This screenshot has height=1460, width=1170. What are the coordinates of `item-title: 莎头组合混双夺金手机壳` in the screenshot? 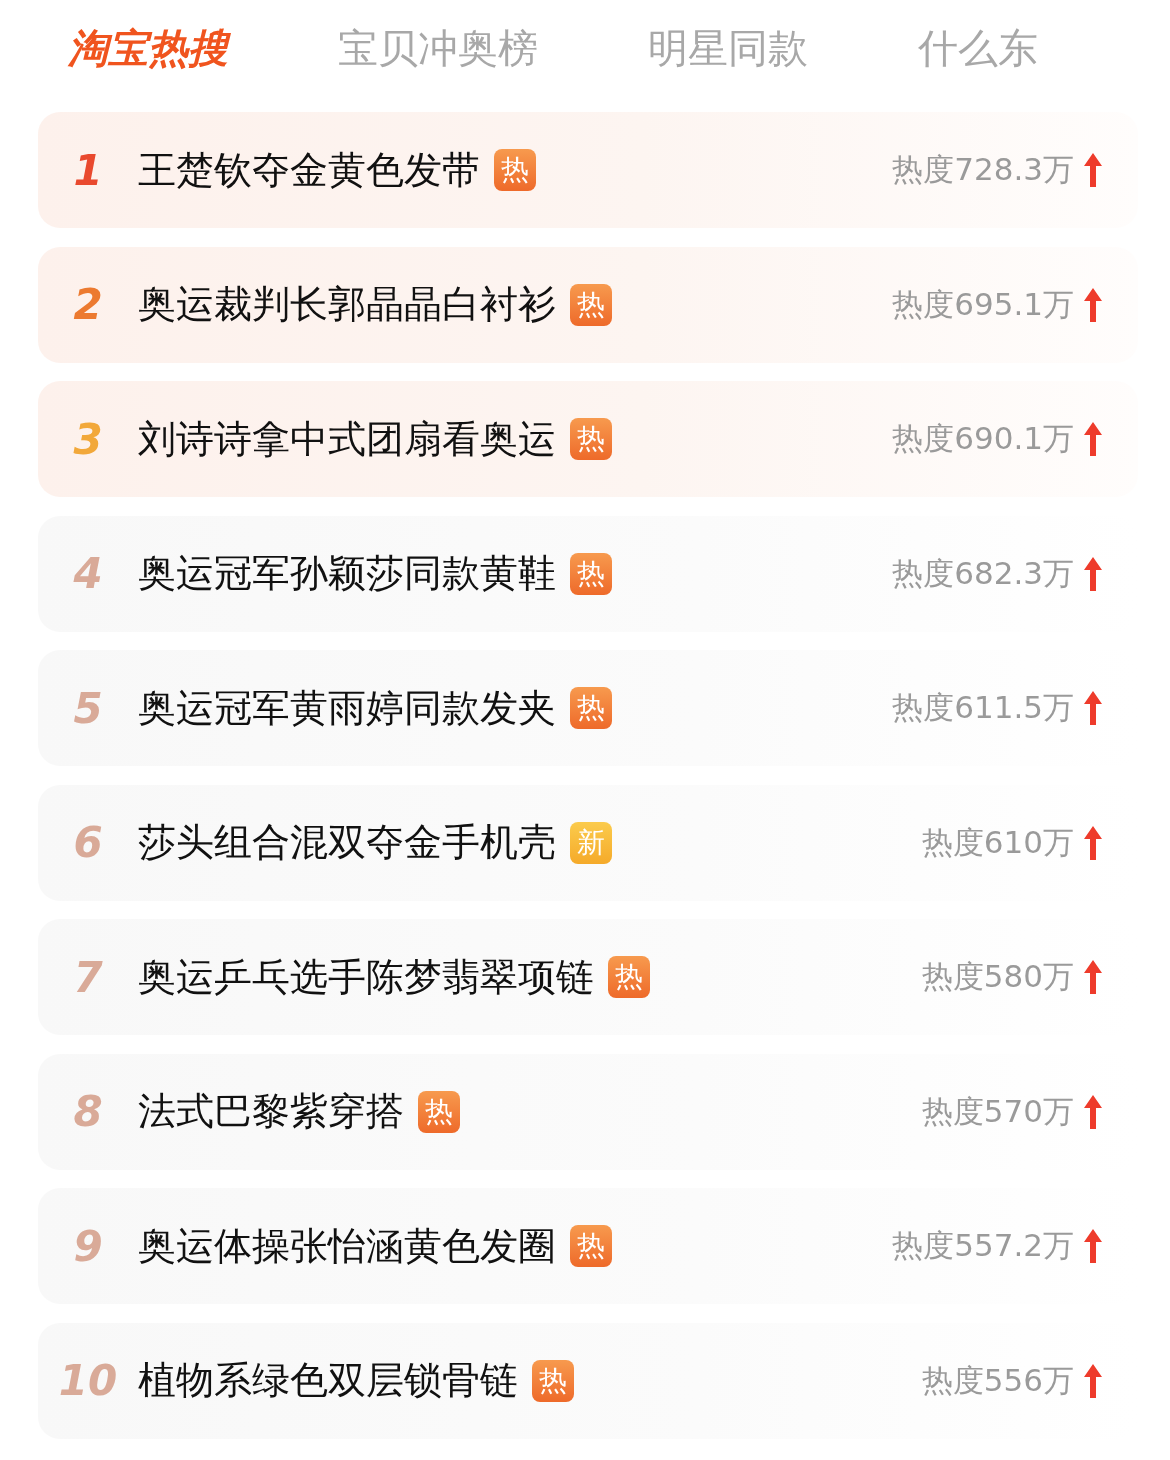 It's located at (347, 842).